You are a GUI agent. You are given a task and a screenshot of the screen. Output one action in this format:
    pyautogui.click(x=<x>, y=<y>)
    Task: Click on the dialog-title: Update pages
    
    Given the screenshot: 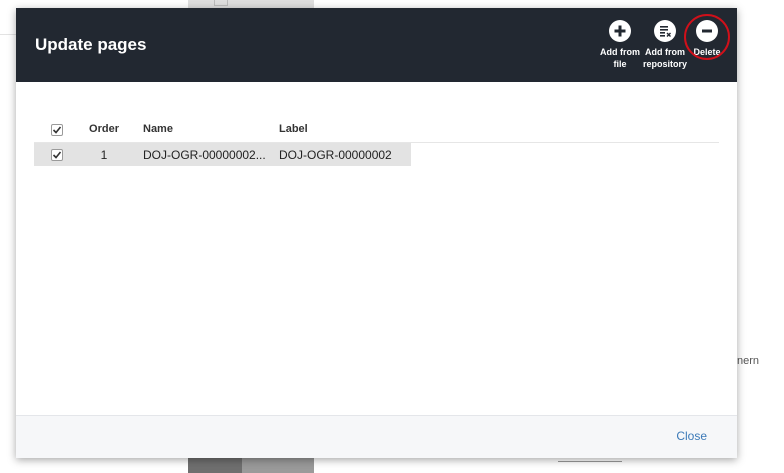 What is the action you would take?
    pyautogui.click(x=91, y=44)
    